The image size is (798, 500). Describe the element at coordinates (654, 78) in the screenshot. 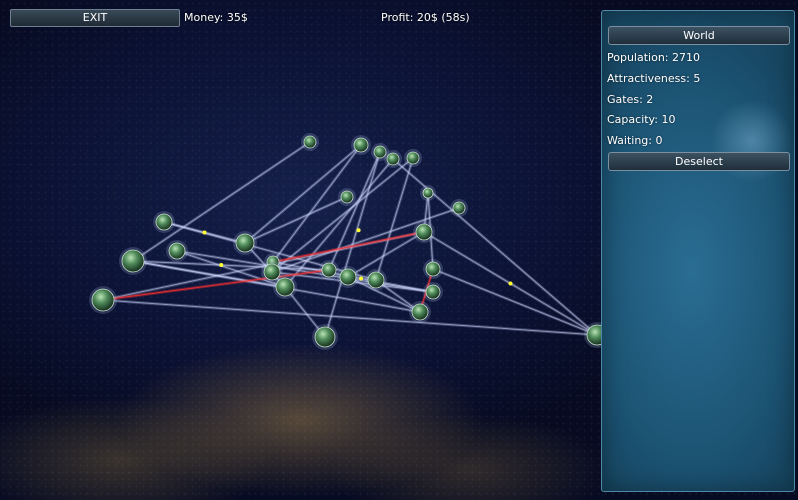

I see `attractiveness-stat: Attractiveness: 5` at that location.